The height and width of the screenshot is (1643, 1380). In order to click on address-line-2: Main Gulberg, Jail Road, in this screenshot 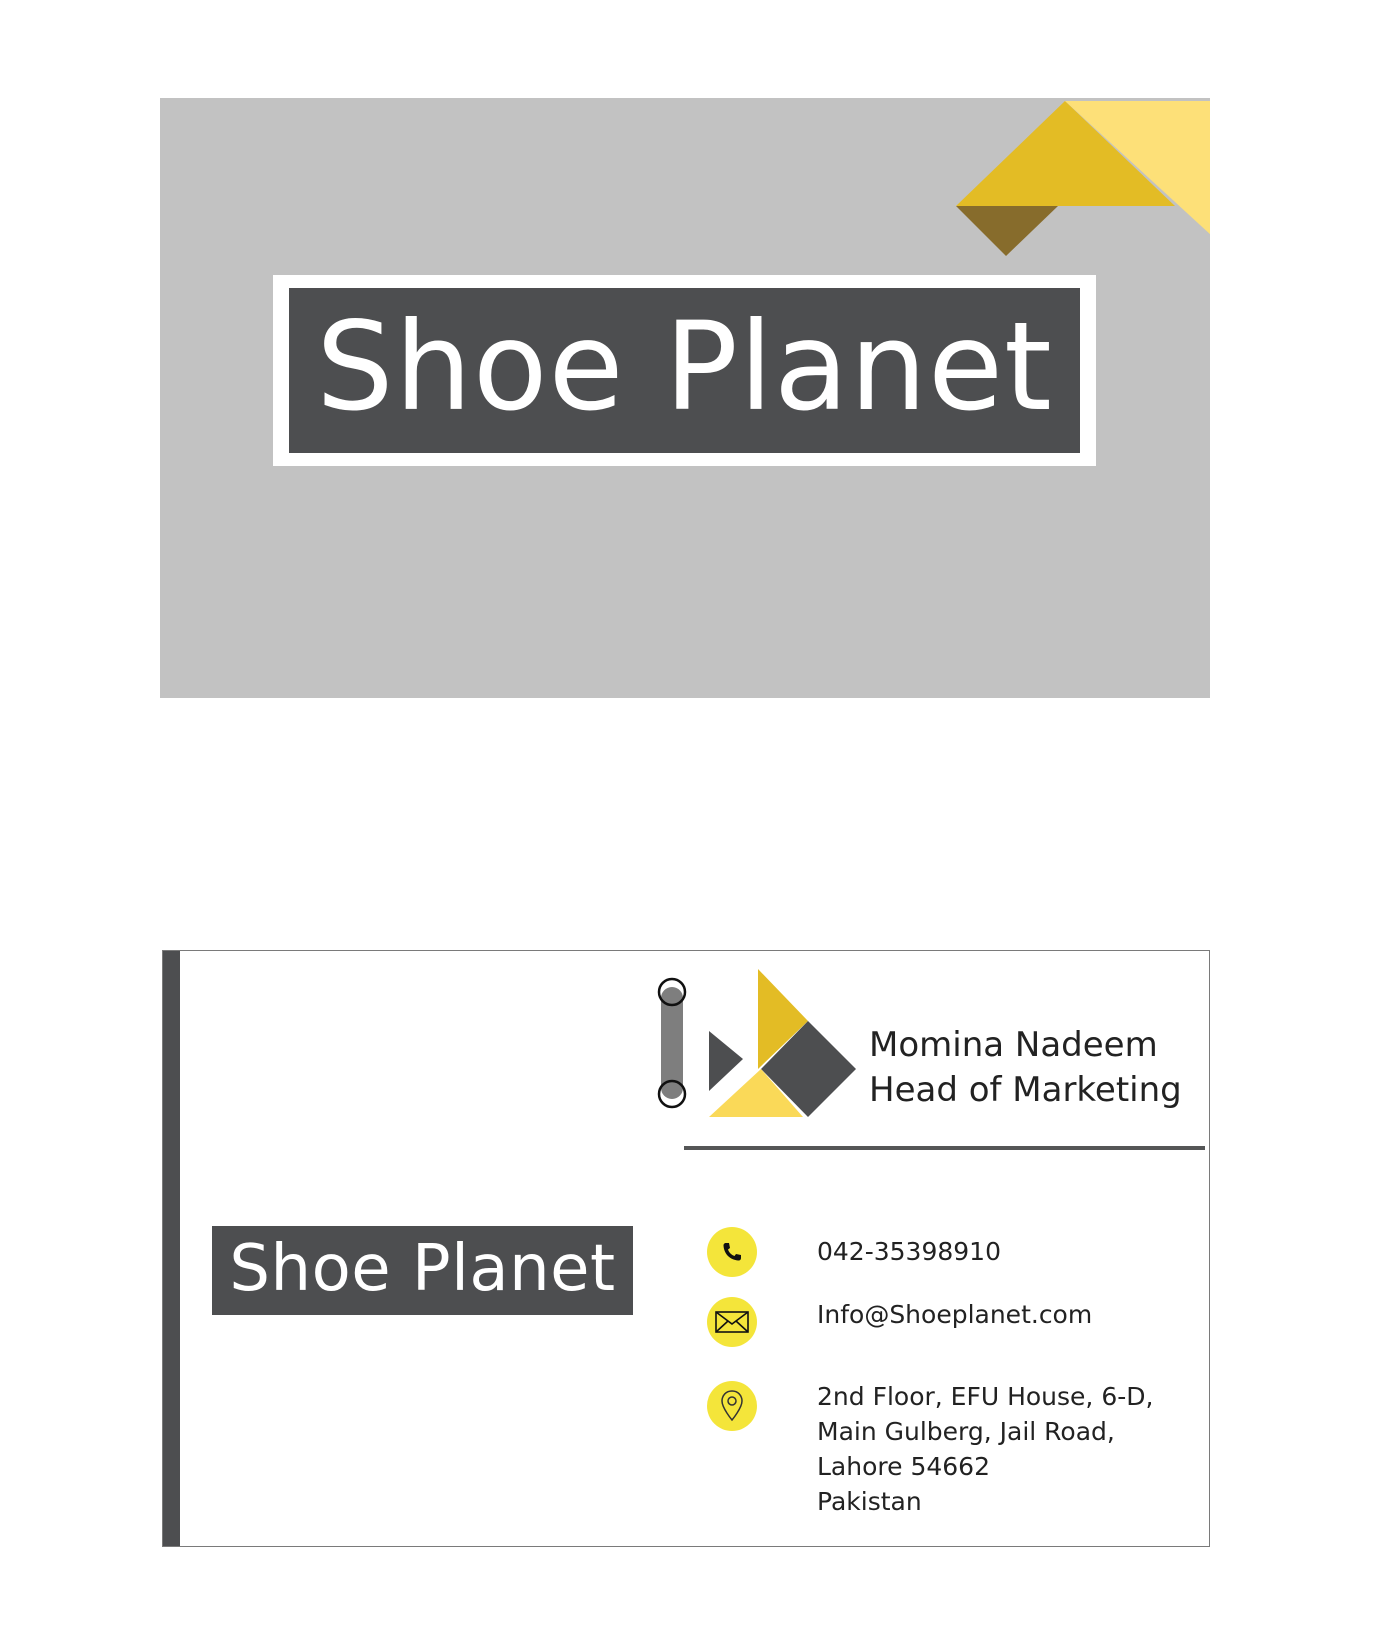, I will do `click(966, 1431)`.